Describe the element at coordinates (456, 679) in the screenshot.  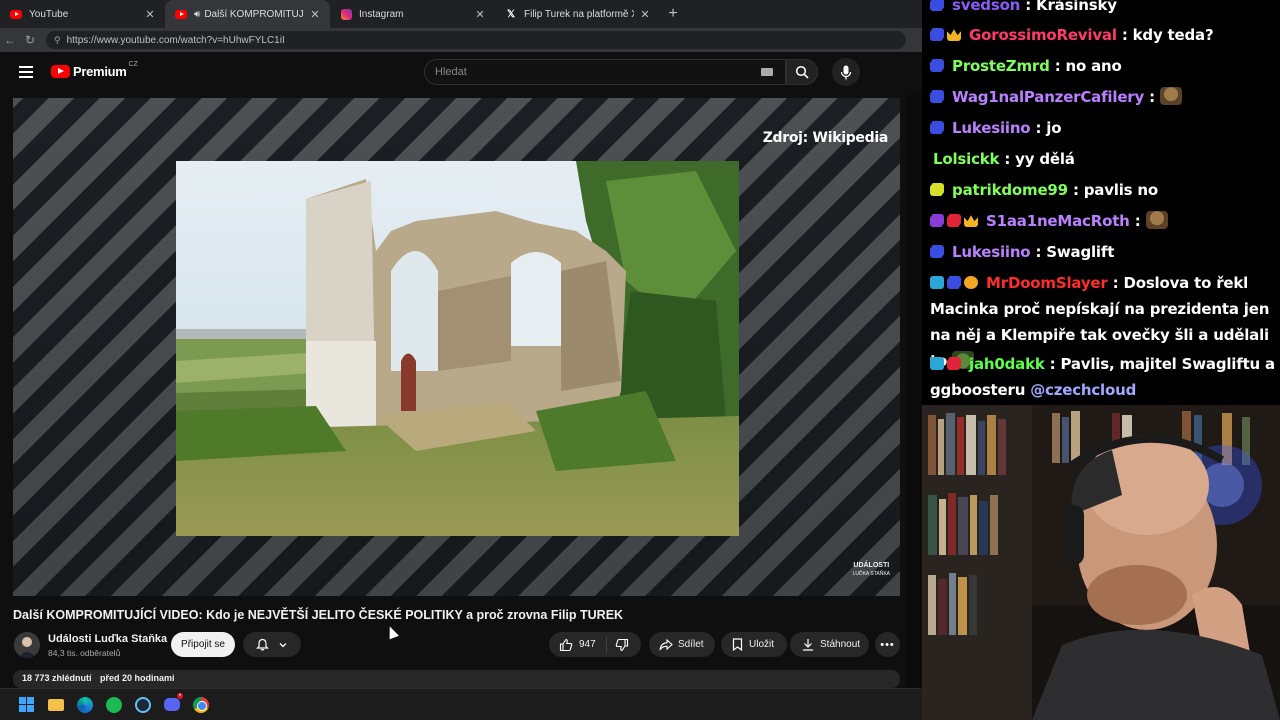
I see `description-box: 18 773 zhlédnutí před 20 hodinami` at that location.